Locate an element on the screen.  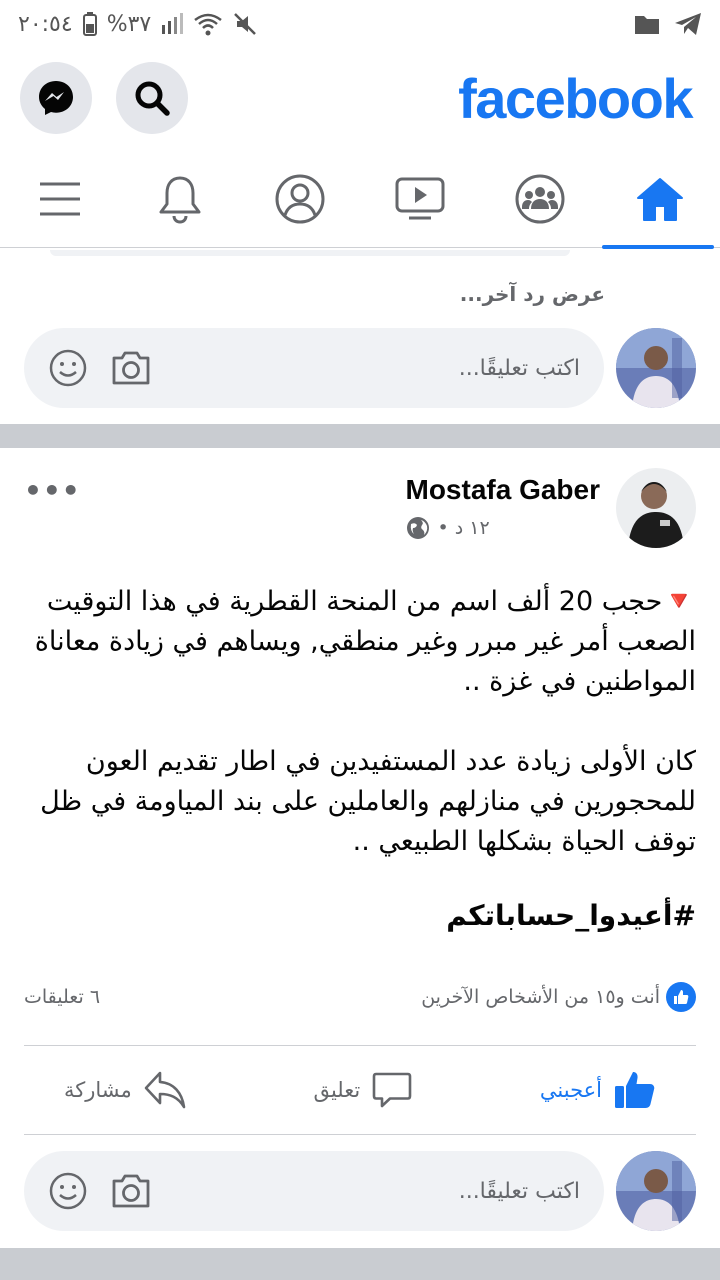
like-label: أعجبني is located at coordinates (570, 1090).